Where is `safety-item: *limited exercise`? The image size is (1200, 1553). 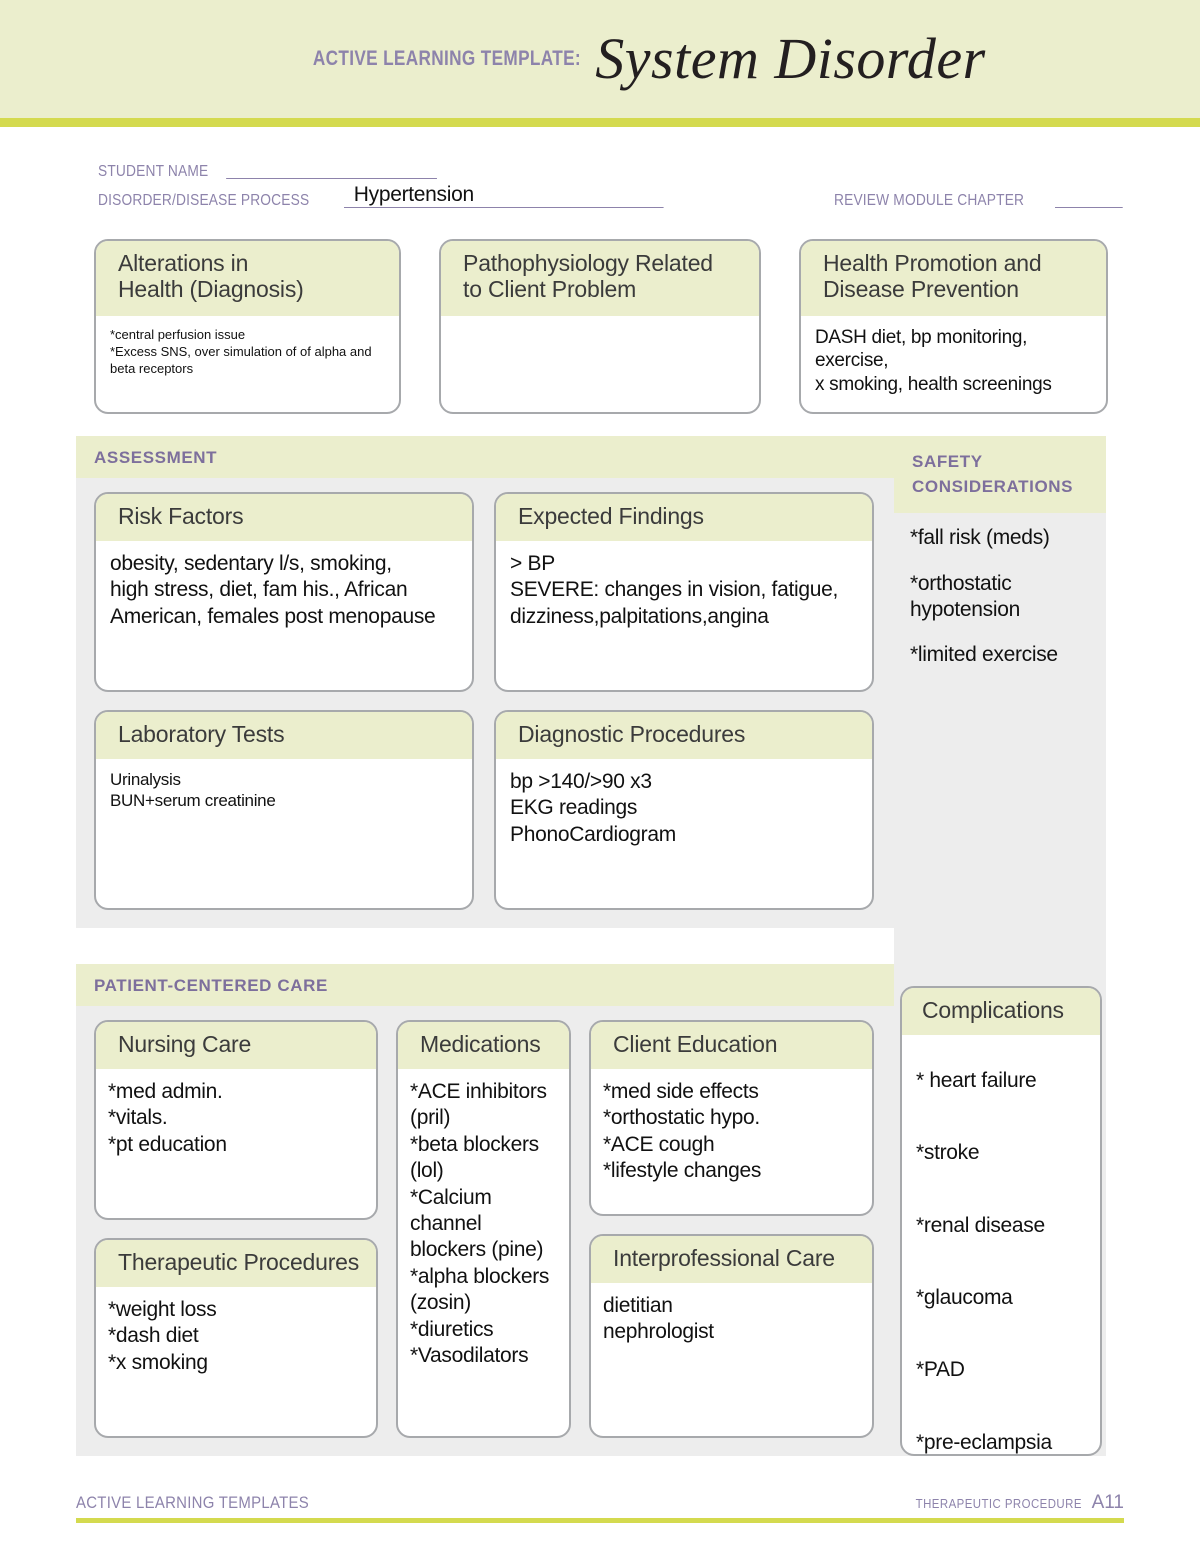 safety-item: *limited exercise is located at coordinates (984, 655).